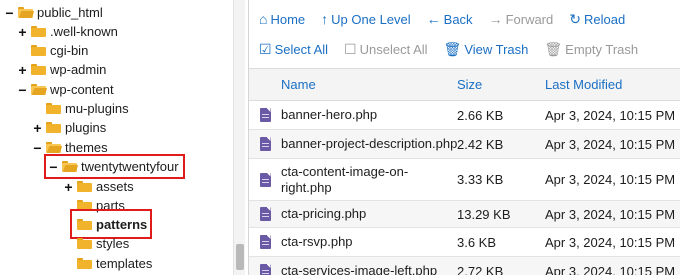 The image size is (680, 275). I want to click on tree-item-assets: + assets, so click(98, 186).